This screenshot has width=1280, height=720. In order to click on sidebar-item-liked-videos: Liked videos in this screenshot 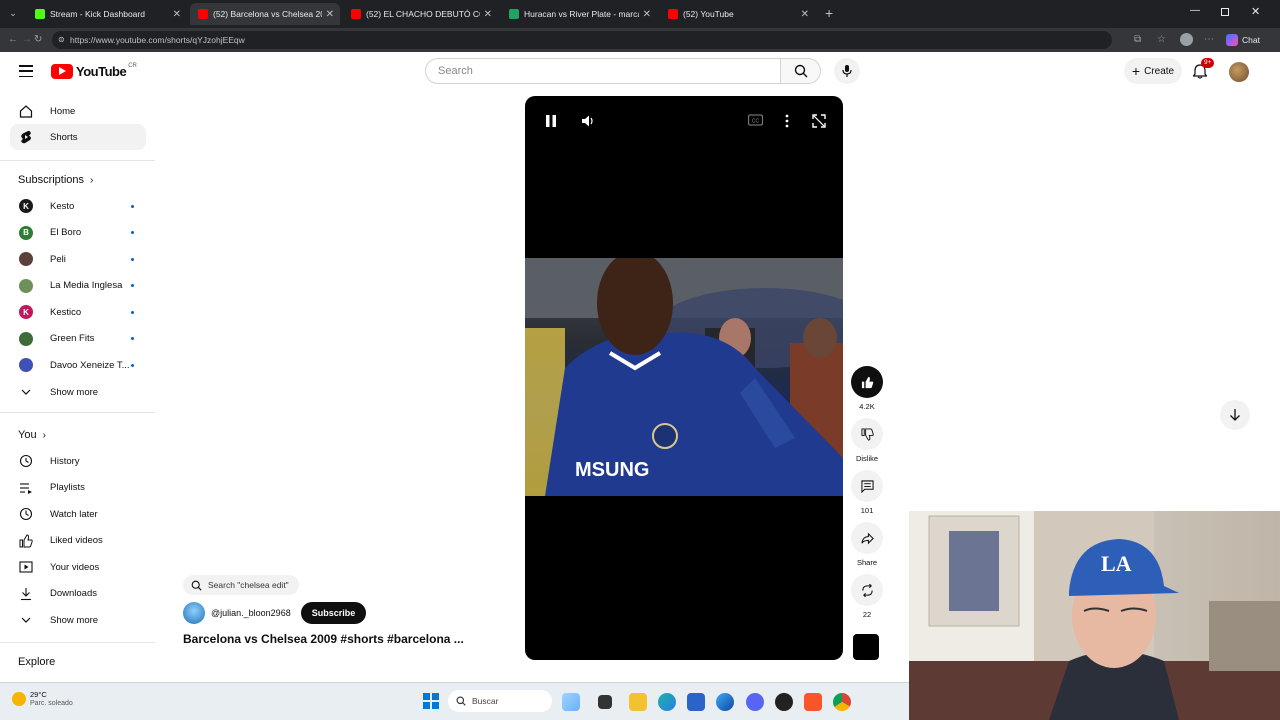, I will do `click(78, 541)`.